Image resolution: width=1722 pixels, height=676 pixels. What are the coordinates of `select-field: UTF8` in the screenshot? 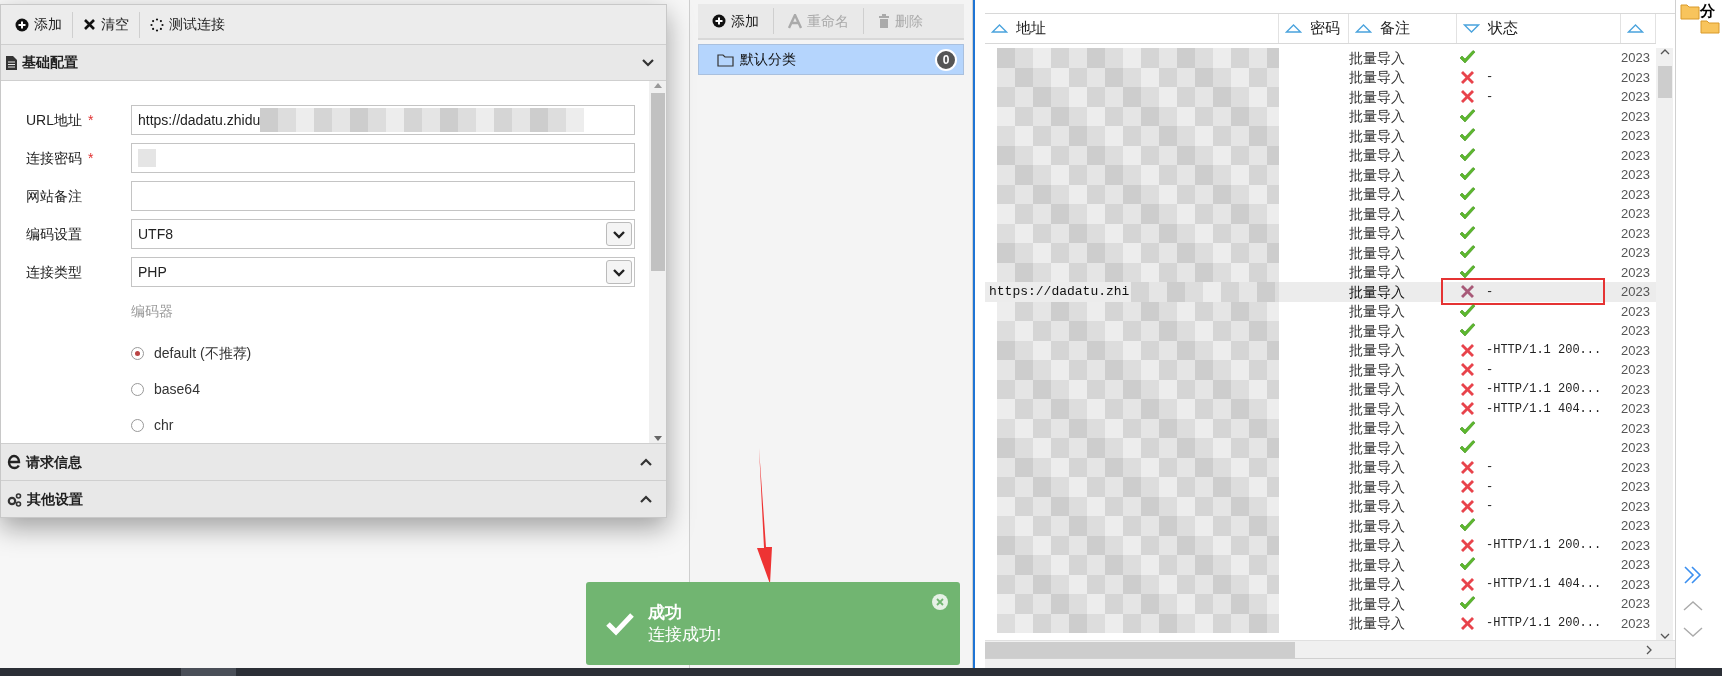 It's located at (383, 234).